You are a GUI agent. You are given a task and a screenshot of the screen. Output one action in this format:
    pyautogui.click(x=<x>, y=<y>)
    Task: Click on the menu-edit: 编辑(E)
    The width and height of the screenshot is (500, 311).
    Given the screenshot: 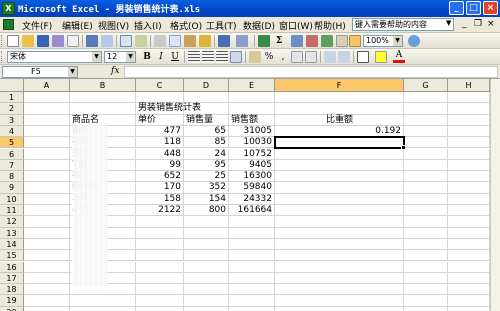 What is the action you would take?
    pyautogui.click(x=77, y=25)
    